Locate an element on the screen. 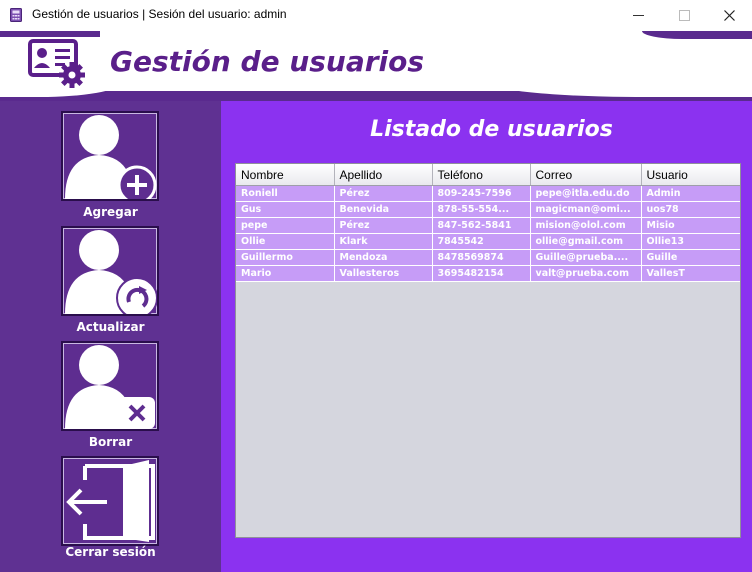 Image resolution: width=752 pixels, height=572 pixels. table-cell: Klark is located at coordinates (383, 241).